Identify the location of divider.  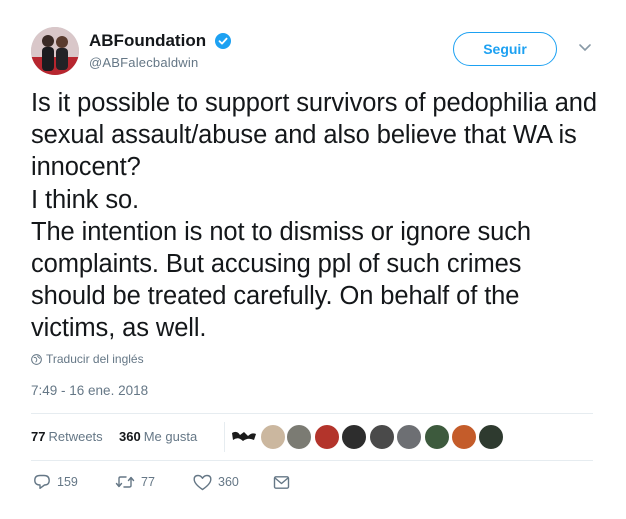
(312, 460).